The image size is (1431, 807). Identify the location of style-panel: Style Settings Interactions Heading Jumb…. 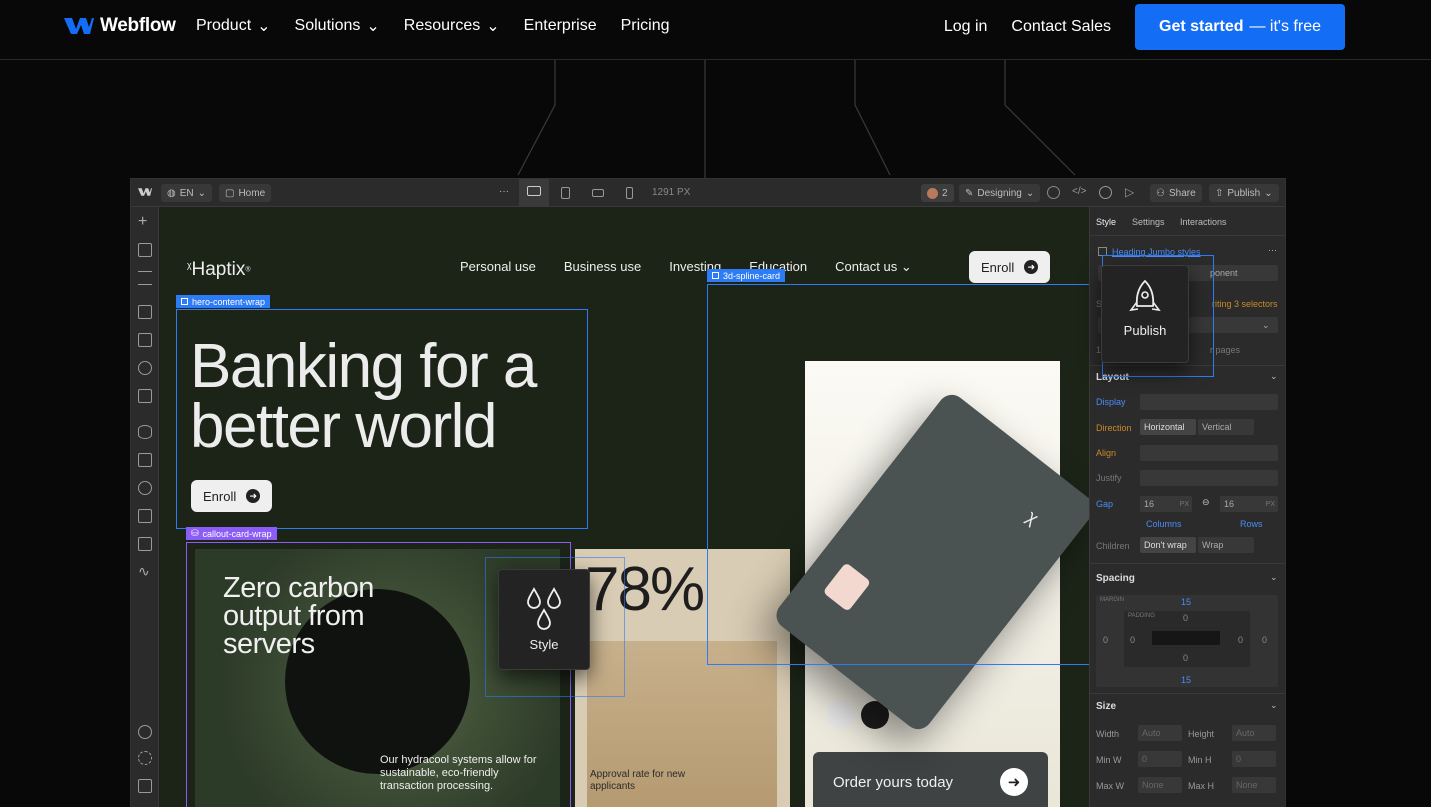
(1187, 507).